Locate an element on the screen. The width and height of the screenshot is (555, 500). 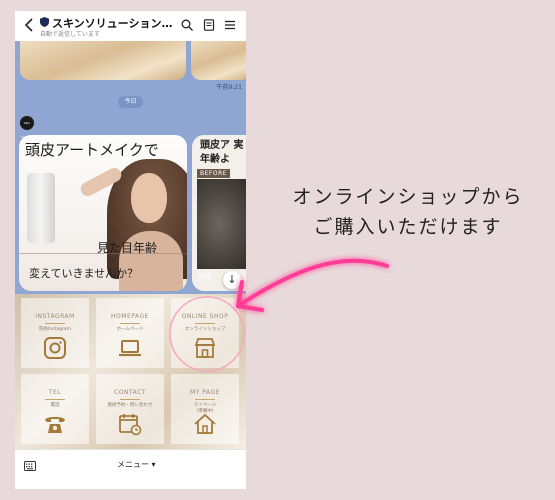
down-arrow-icon: ↓ is located at coordinates (232, 279).